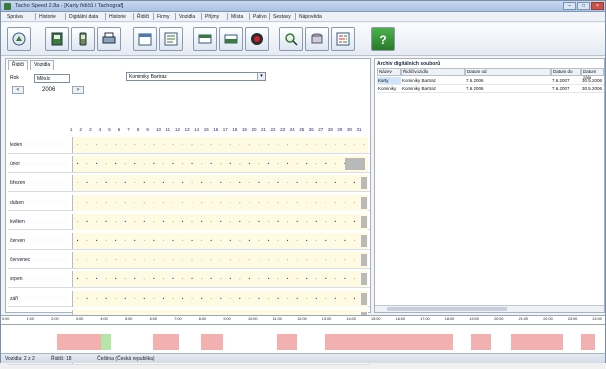 The height and width of the screenshot is (369, 606). I want to click on column-header: Datum zálo, so click(592, 74).